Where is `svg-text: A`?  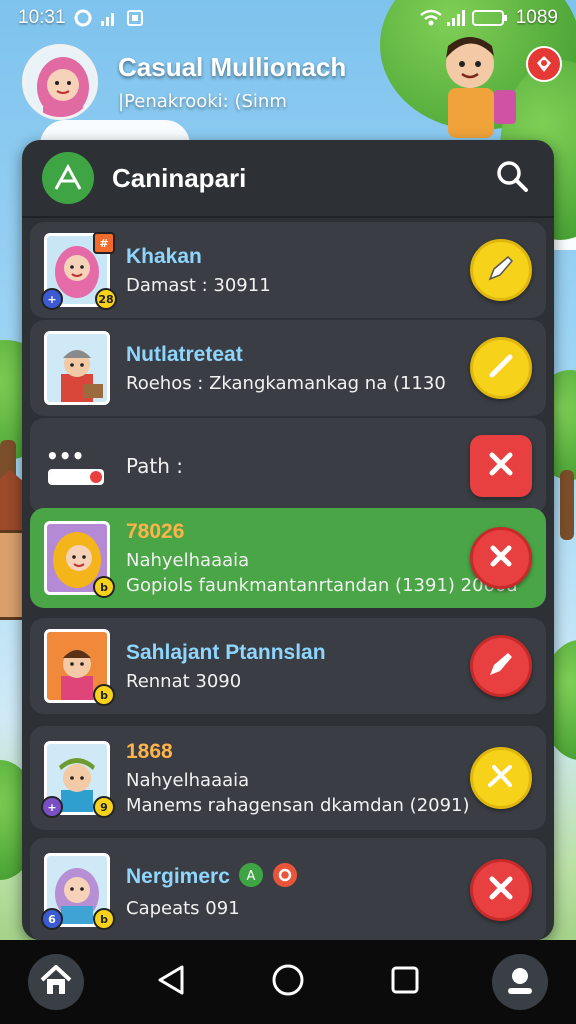 svg-text: A is located at coordinates (250, 876).